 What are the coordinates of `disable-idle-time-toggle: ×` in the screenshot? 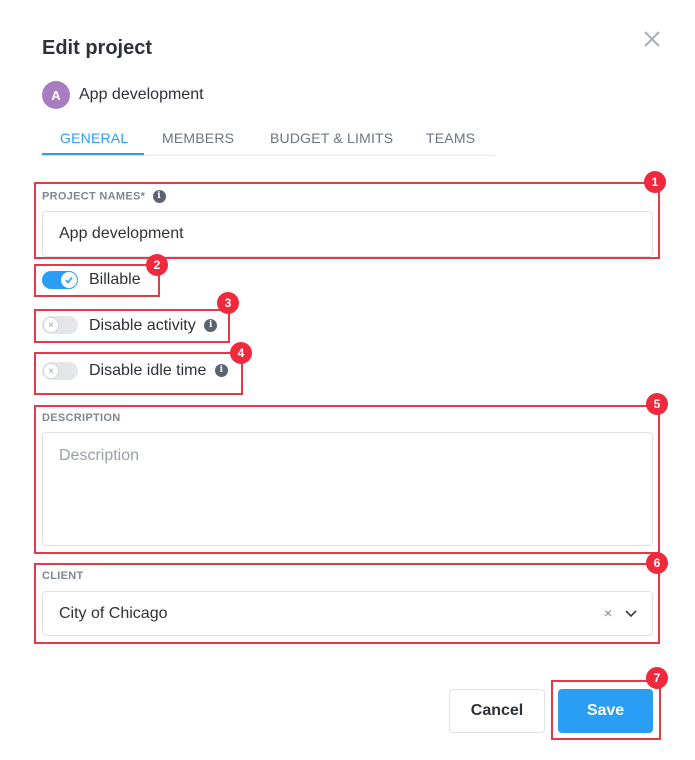 It's located at (60, 371).